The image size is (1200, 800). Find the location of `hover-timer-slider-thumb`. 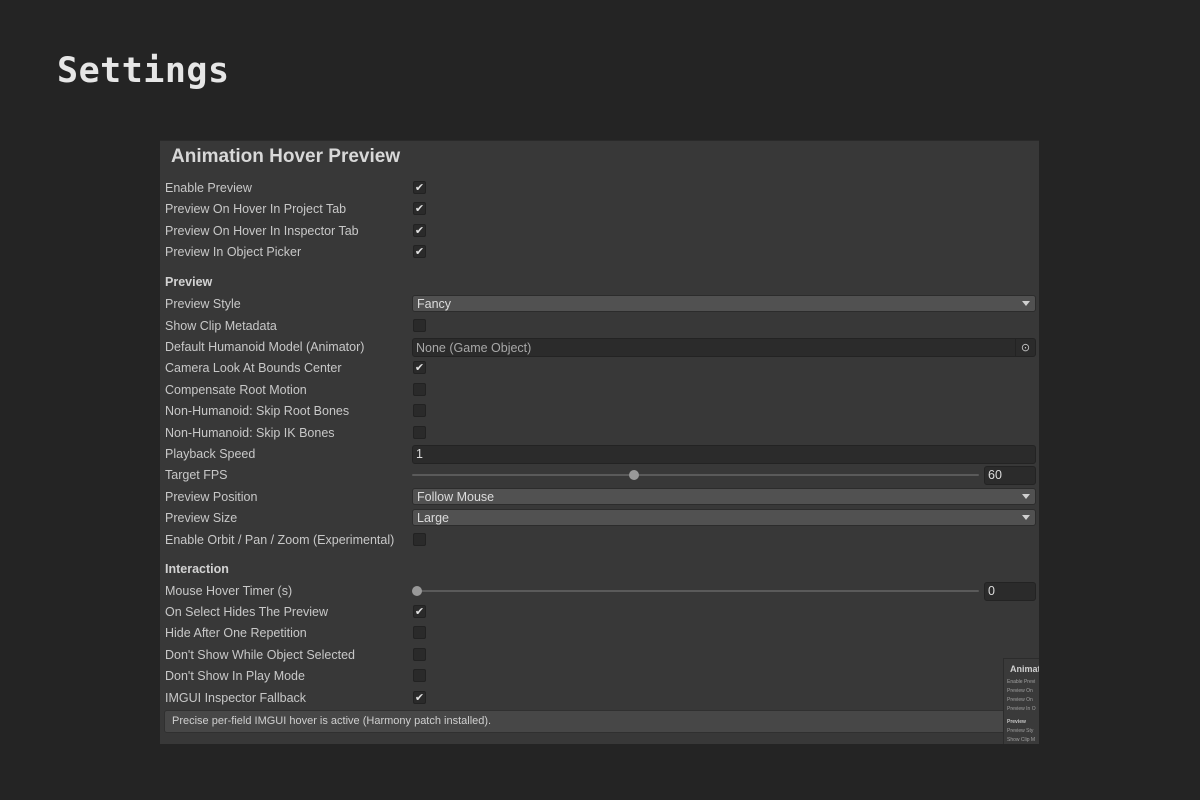

hover-timer-slider-thumb is located at coordinates (417, 591).